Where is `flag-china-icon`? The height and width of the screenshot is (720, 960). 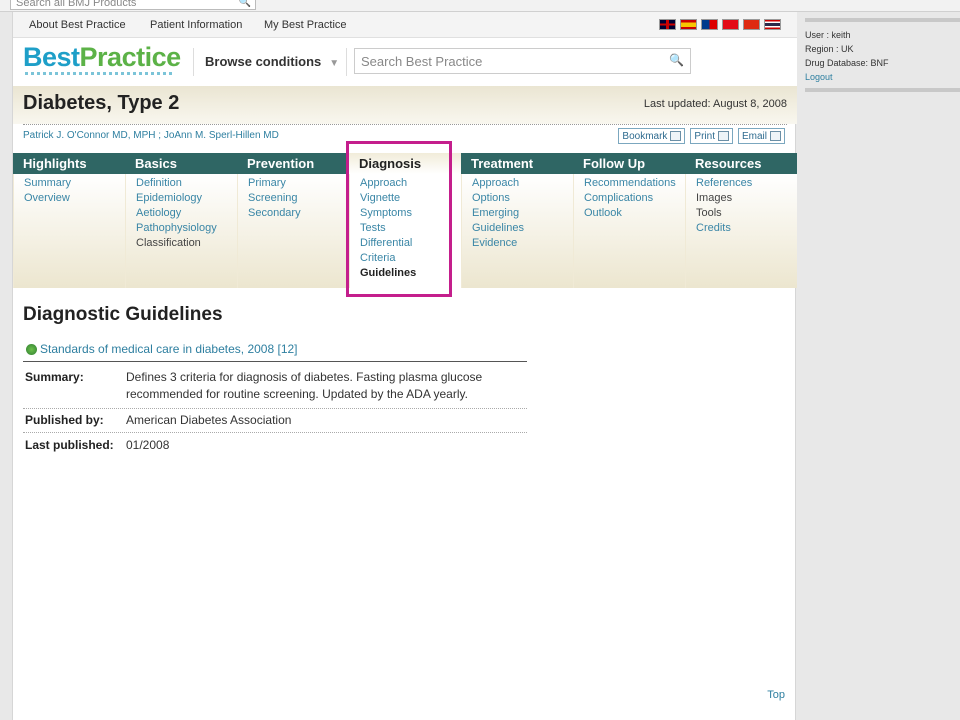 flag-china-icon is located at coordinates (751, 24).